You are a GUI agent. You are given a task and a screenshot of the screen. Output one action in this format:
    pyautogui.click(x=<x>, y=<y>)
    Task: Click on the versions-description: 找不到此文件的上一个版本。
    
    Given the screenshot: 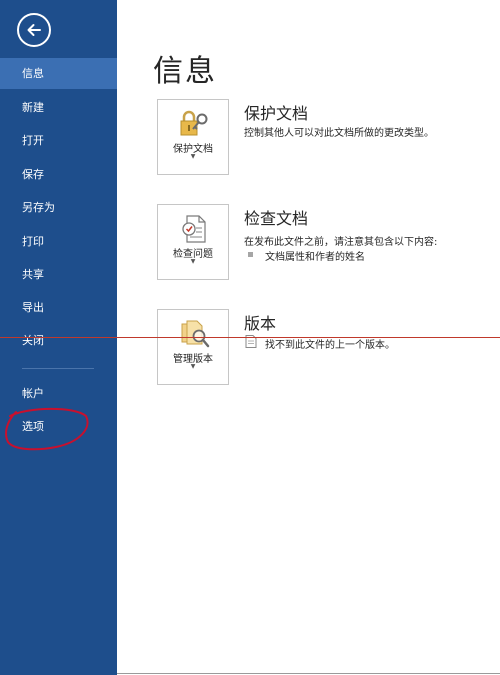 What is the action you would take?
    pyautogui.click(x=330, y=345)
    